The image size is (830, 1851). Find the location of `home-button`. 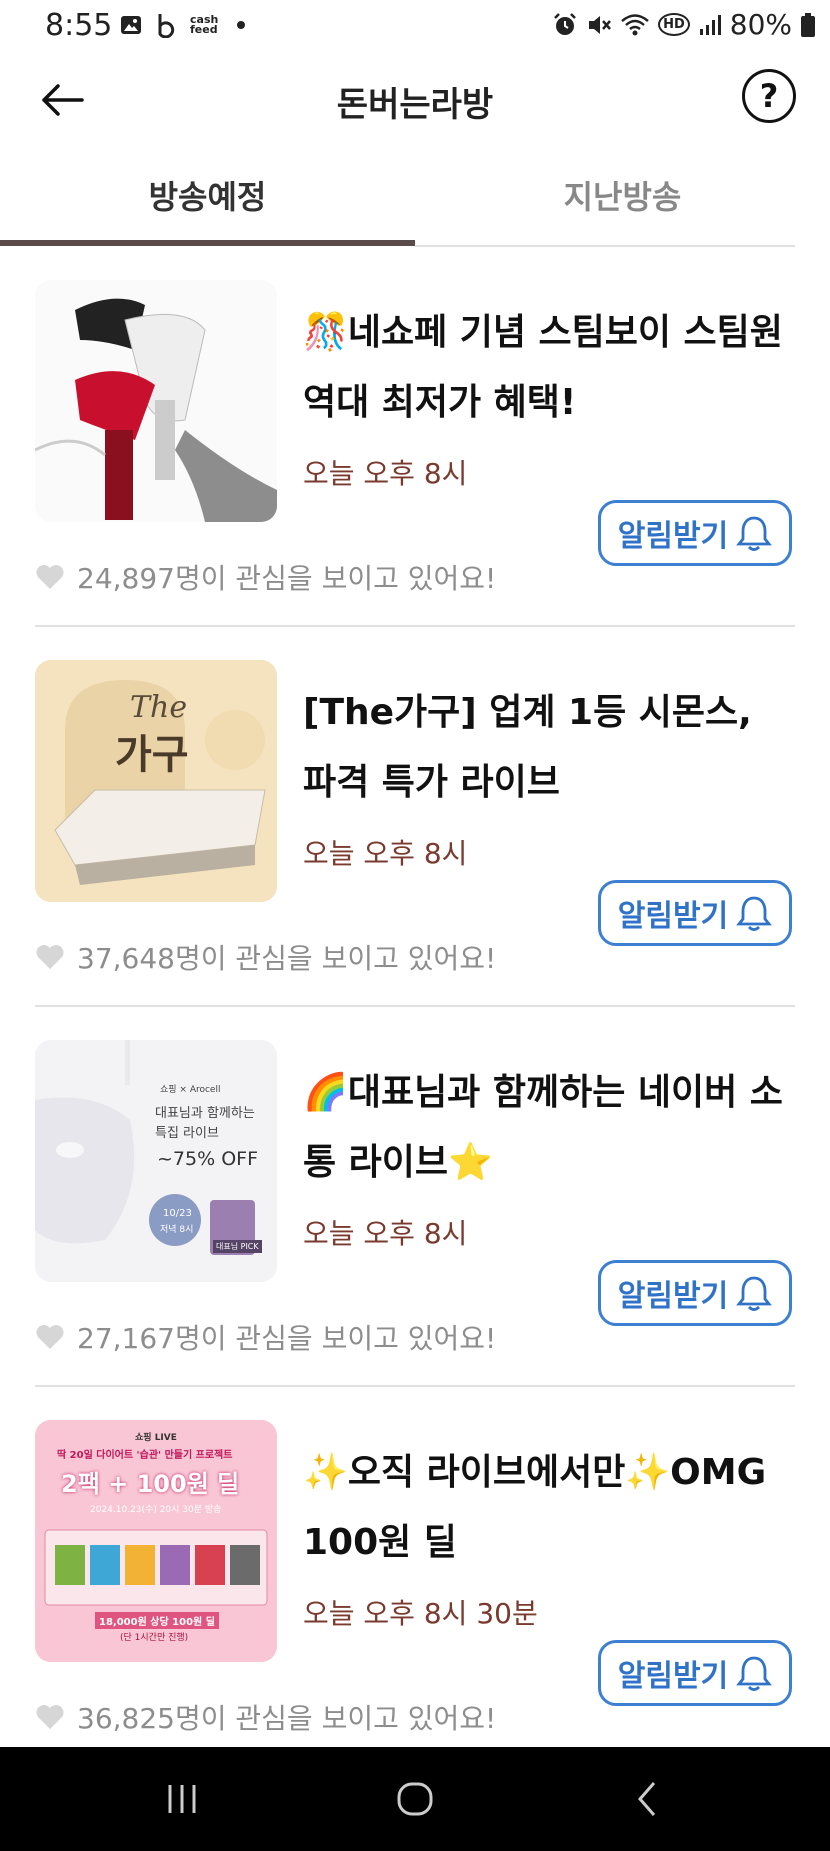

home-button is located at coordinates (415, 1799).